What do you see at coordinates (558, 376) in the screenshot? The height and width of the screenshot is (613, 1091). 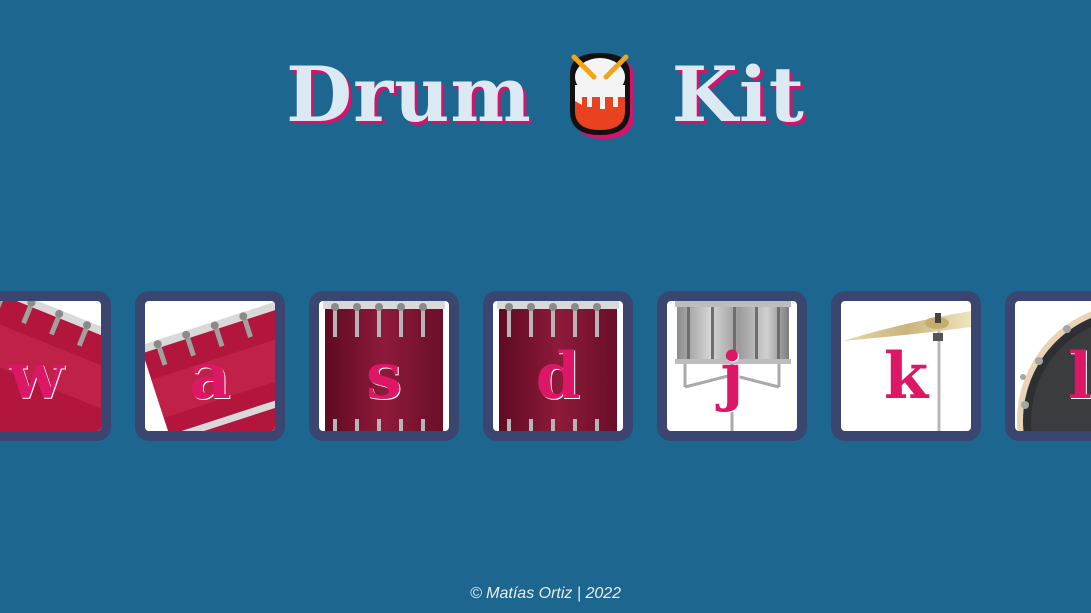 I see `key-letter: d` at bounding box center [558, 376].